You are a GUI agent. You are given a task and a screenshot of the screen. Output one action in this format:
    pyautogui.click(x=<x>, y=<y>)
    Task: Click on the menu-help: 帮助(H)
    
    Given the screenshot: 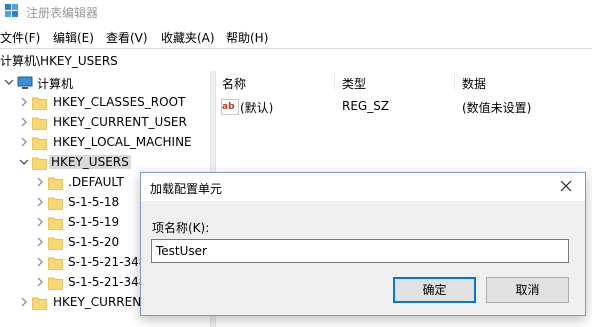 What is the action you would take?
    pyautogui.click(x=247, y=37)
    